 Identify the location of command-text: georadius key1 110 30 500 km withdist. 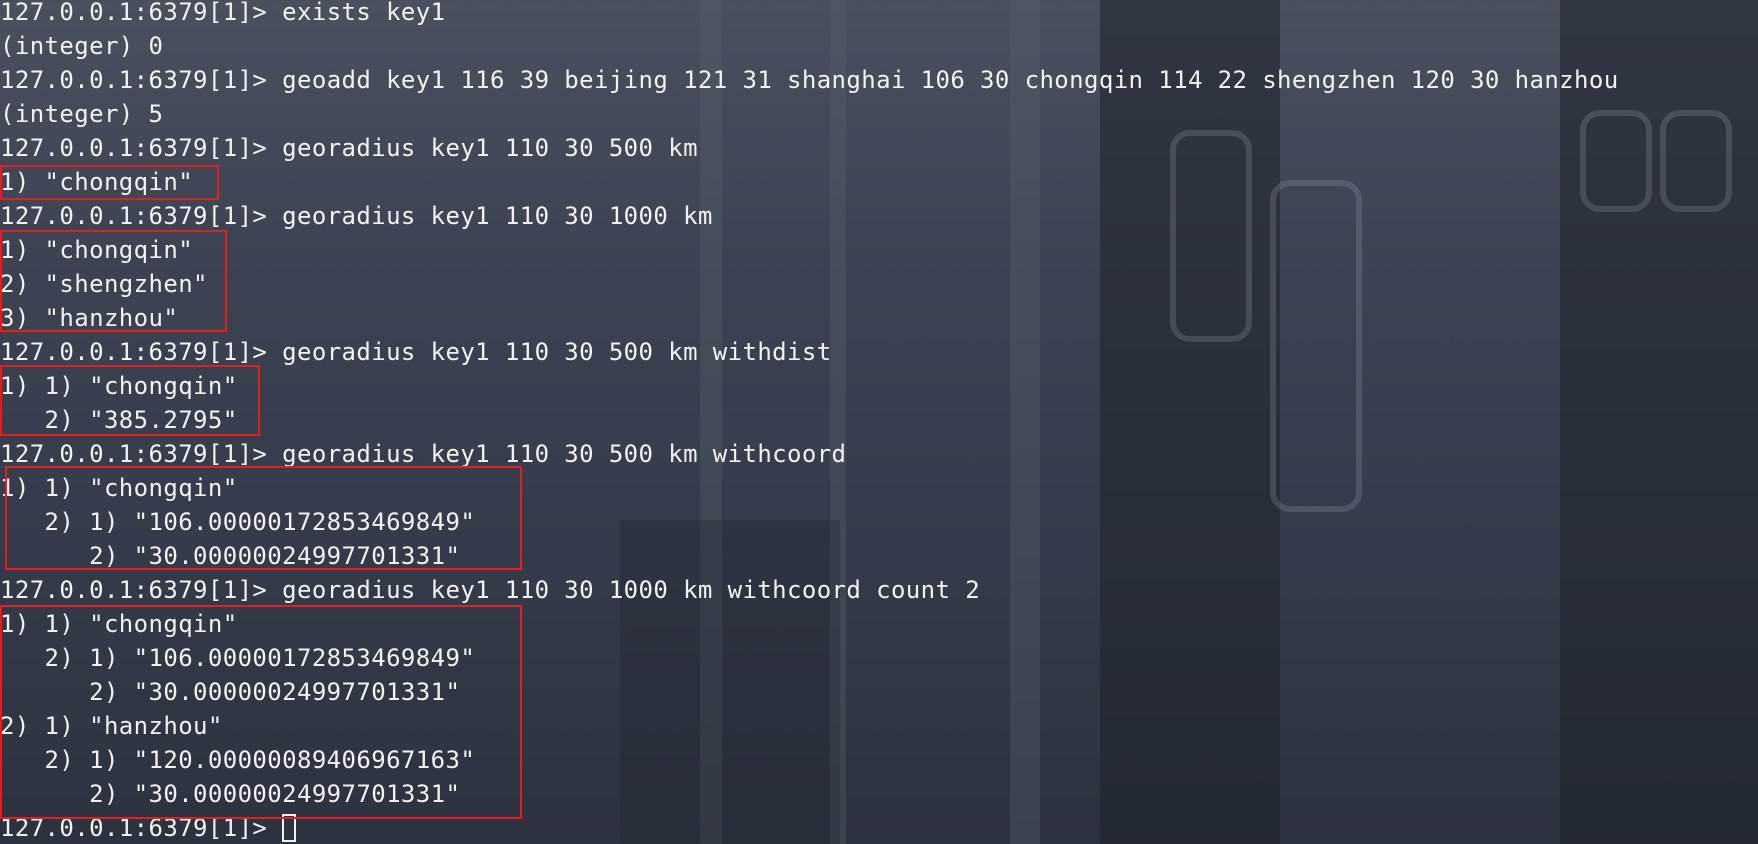
(557, 352).